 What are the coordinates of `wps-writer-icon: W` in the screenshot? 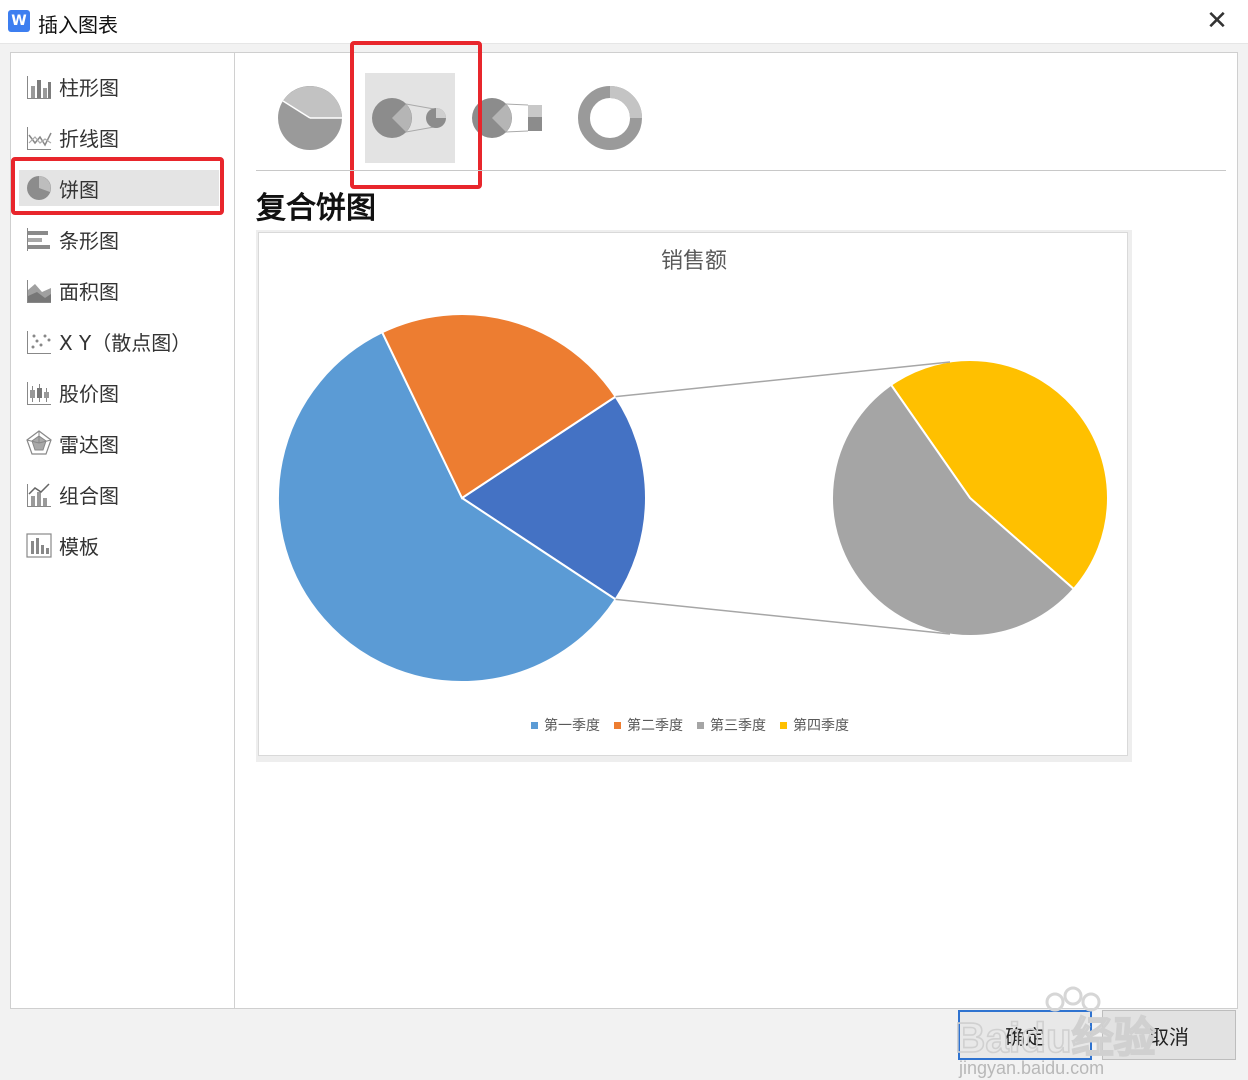 It's located at (19, 21).